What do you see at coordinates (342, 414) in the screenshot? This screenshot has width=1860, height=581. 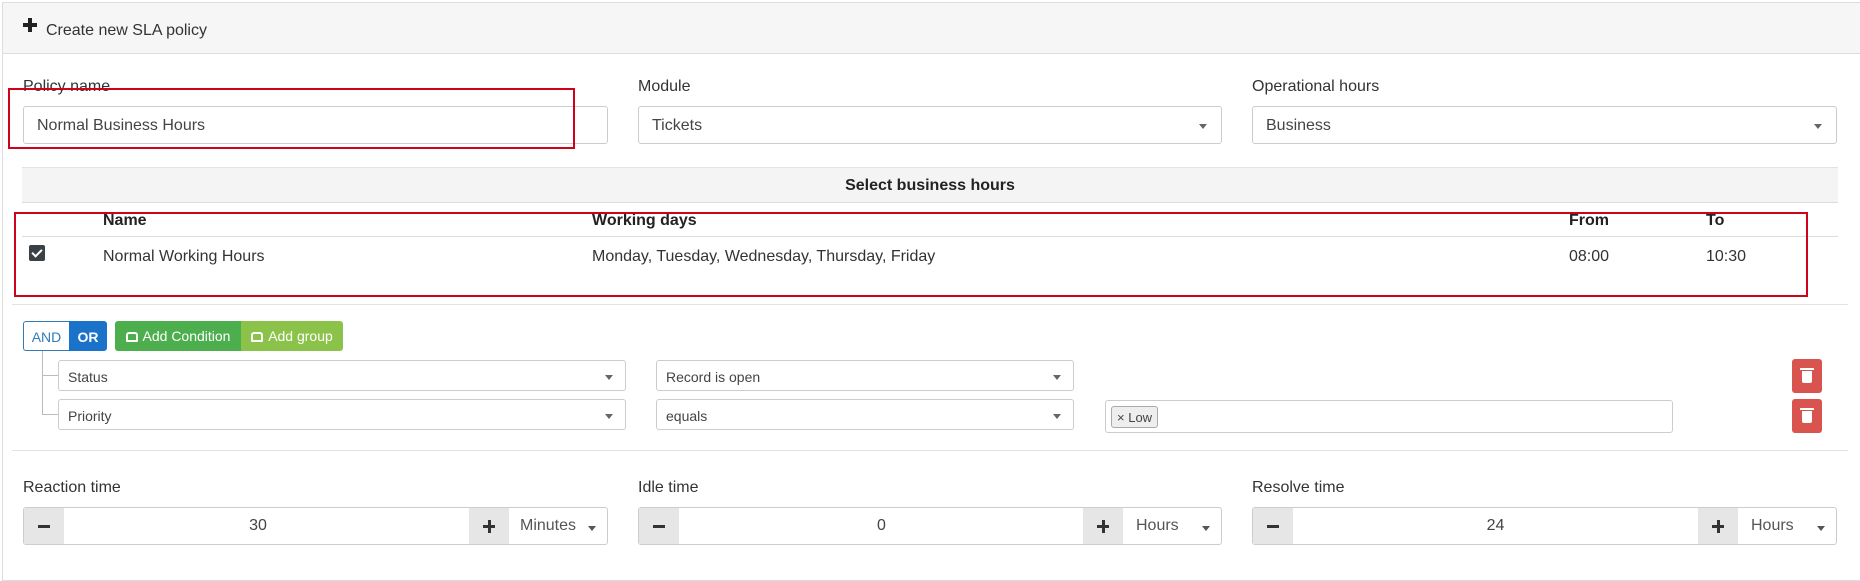 I see `rule-field-select: Priority` at bounding box center [342, 414].